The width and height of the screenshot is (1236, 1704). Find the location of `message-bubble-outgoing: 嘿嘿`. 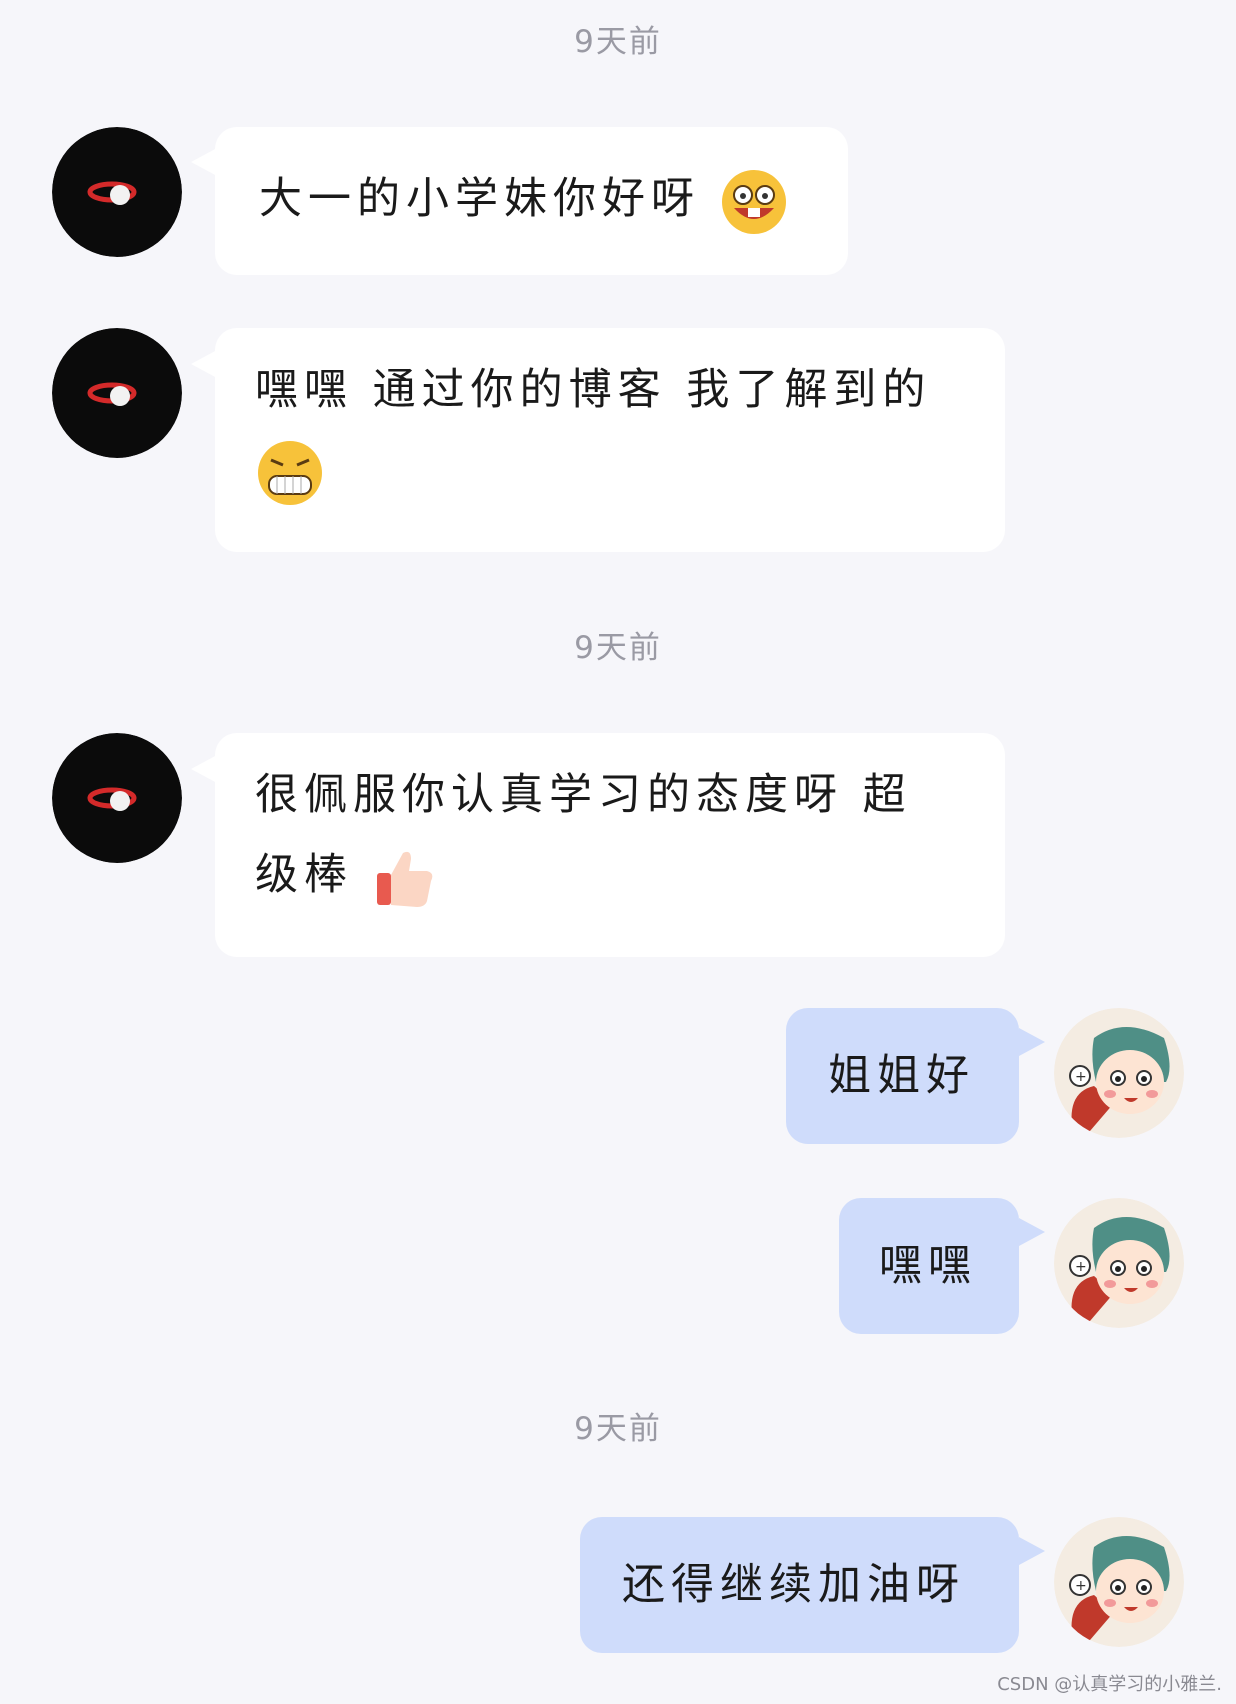

message-bubble-outgoing: 嘿嘿 is located at coordinates (929, 1266).